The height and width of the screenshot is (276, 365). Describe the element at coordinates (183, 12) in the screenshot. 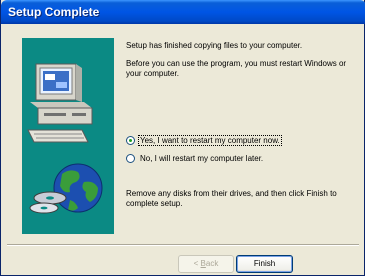

I see `title-bar: Setup Complete` at that location.